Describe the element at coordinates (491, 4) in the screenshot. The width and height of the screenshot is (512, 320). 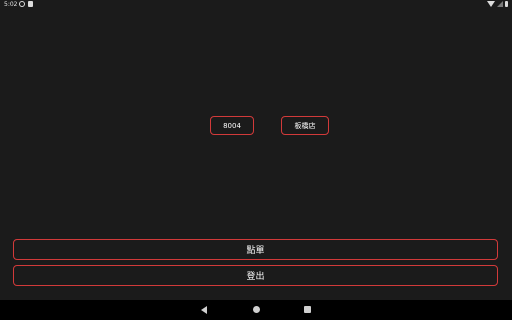
I see `wifi-icon` at that location.